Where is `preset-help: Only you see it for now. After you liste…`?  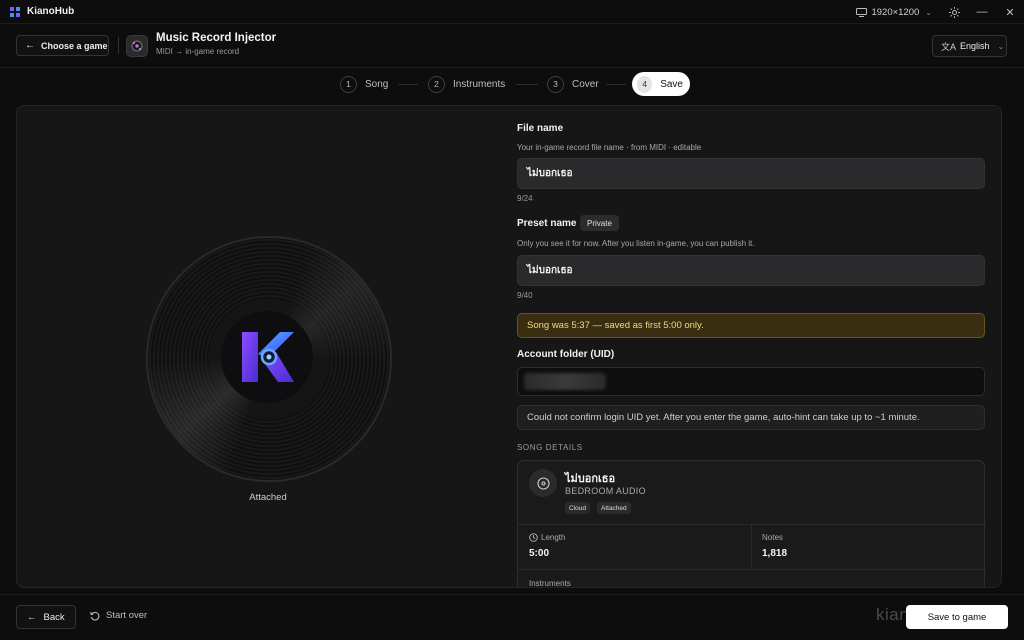 preset-help: Only you see it for now. After you liste… is located at coordinates (636, 243).